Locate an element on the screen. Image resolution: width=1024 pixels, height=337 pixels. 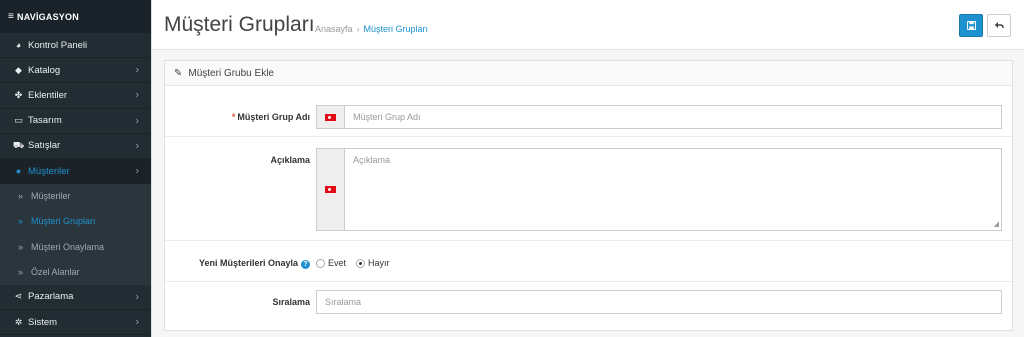
pencil-icon: ✎ is located at coordinates (178, 73).